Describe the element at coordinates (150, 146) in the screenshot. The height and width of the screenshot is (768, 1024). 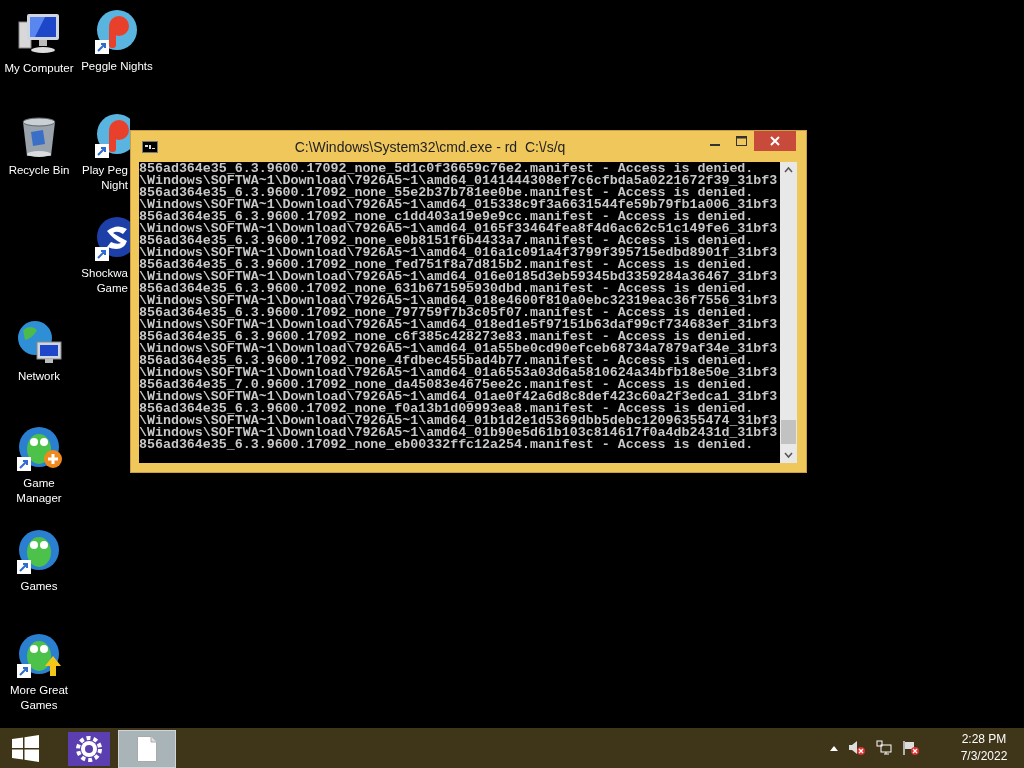
I see `console-icon` at that location.